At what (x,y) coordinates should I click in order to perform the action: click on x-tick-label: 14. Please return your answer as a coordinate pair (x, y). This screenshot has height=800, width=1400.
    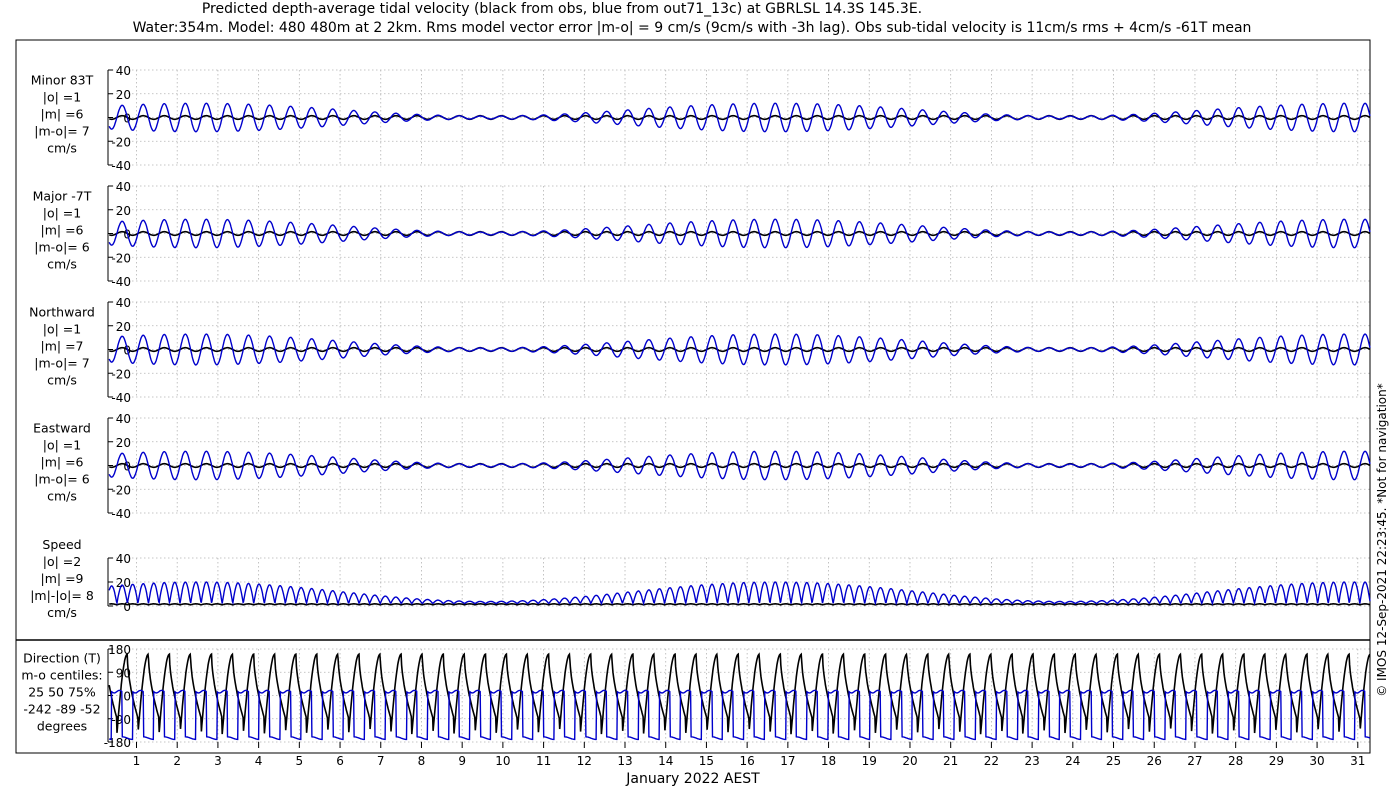
    Looking at the image, I should click on (665, 761).